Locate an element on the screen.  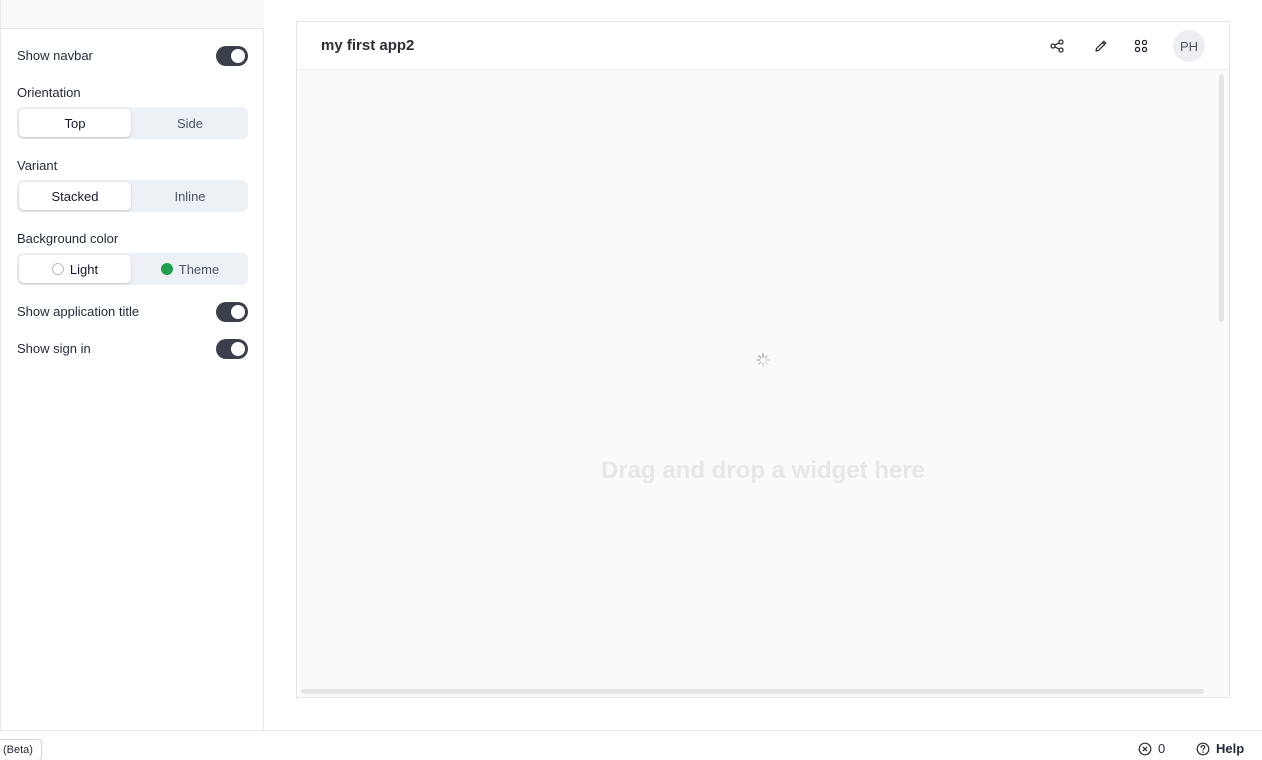
show-navbar-toggle is located at coordinates (232, 56).